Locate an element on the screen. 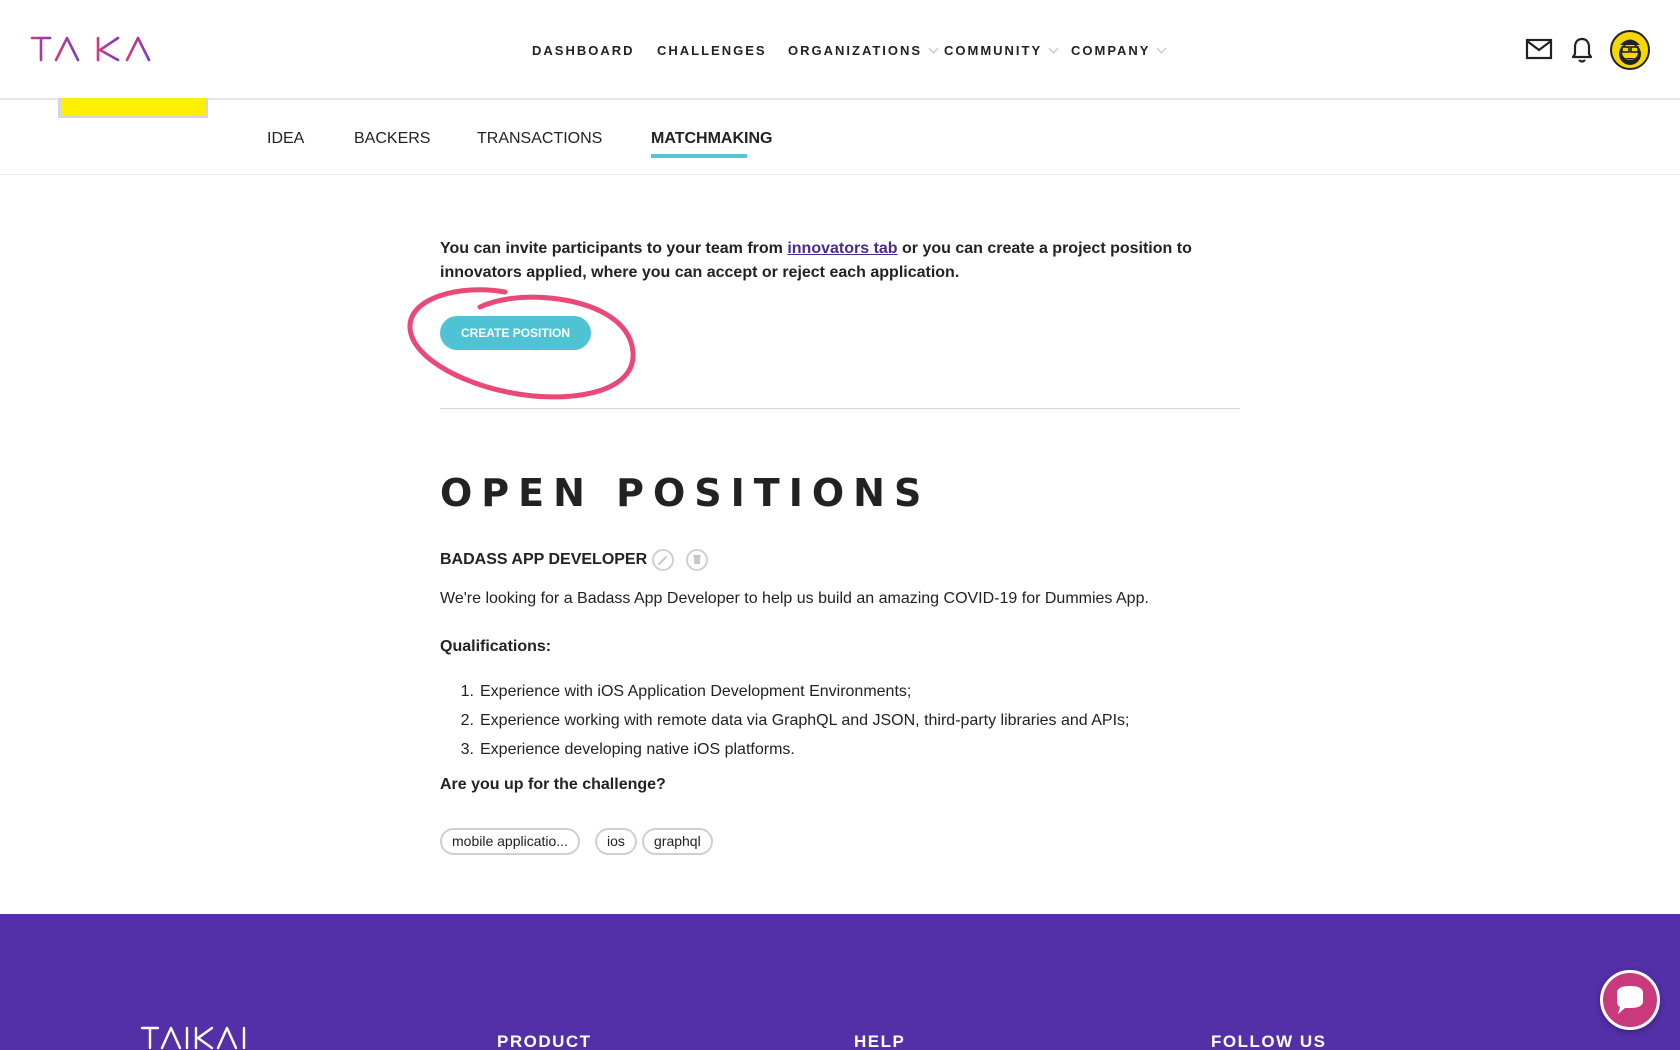 The image size is (1680, 1050). nav-dashboard: DASHBOARD is located at coordinates (583, 51).